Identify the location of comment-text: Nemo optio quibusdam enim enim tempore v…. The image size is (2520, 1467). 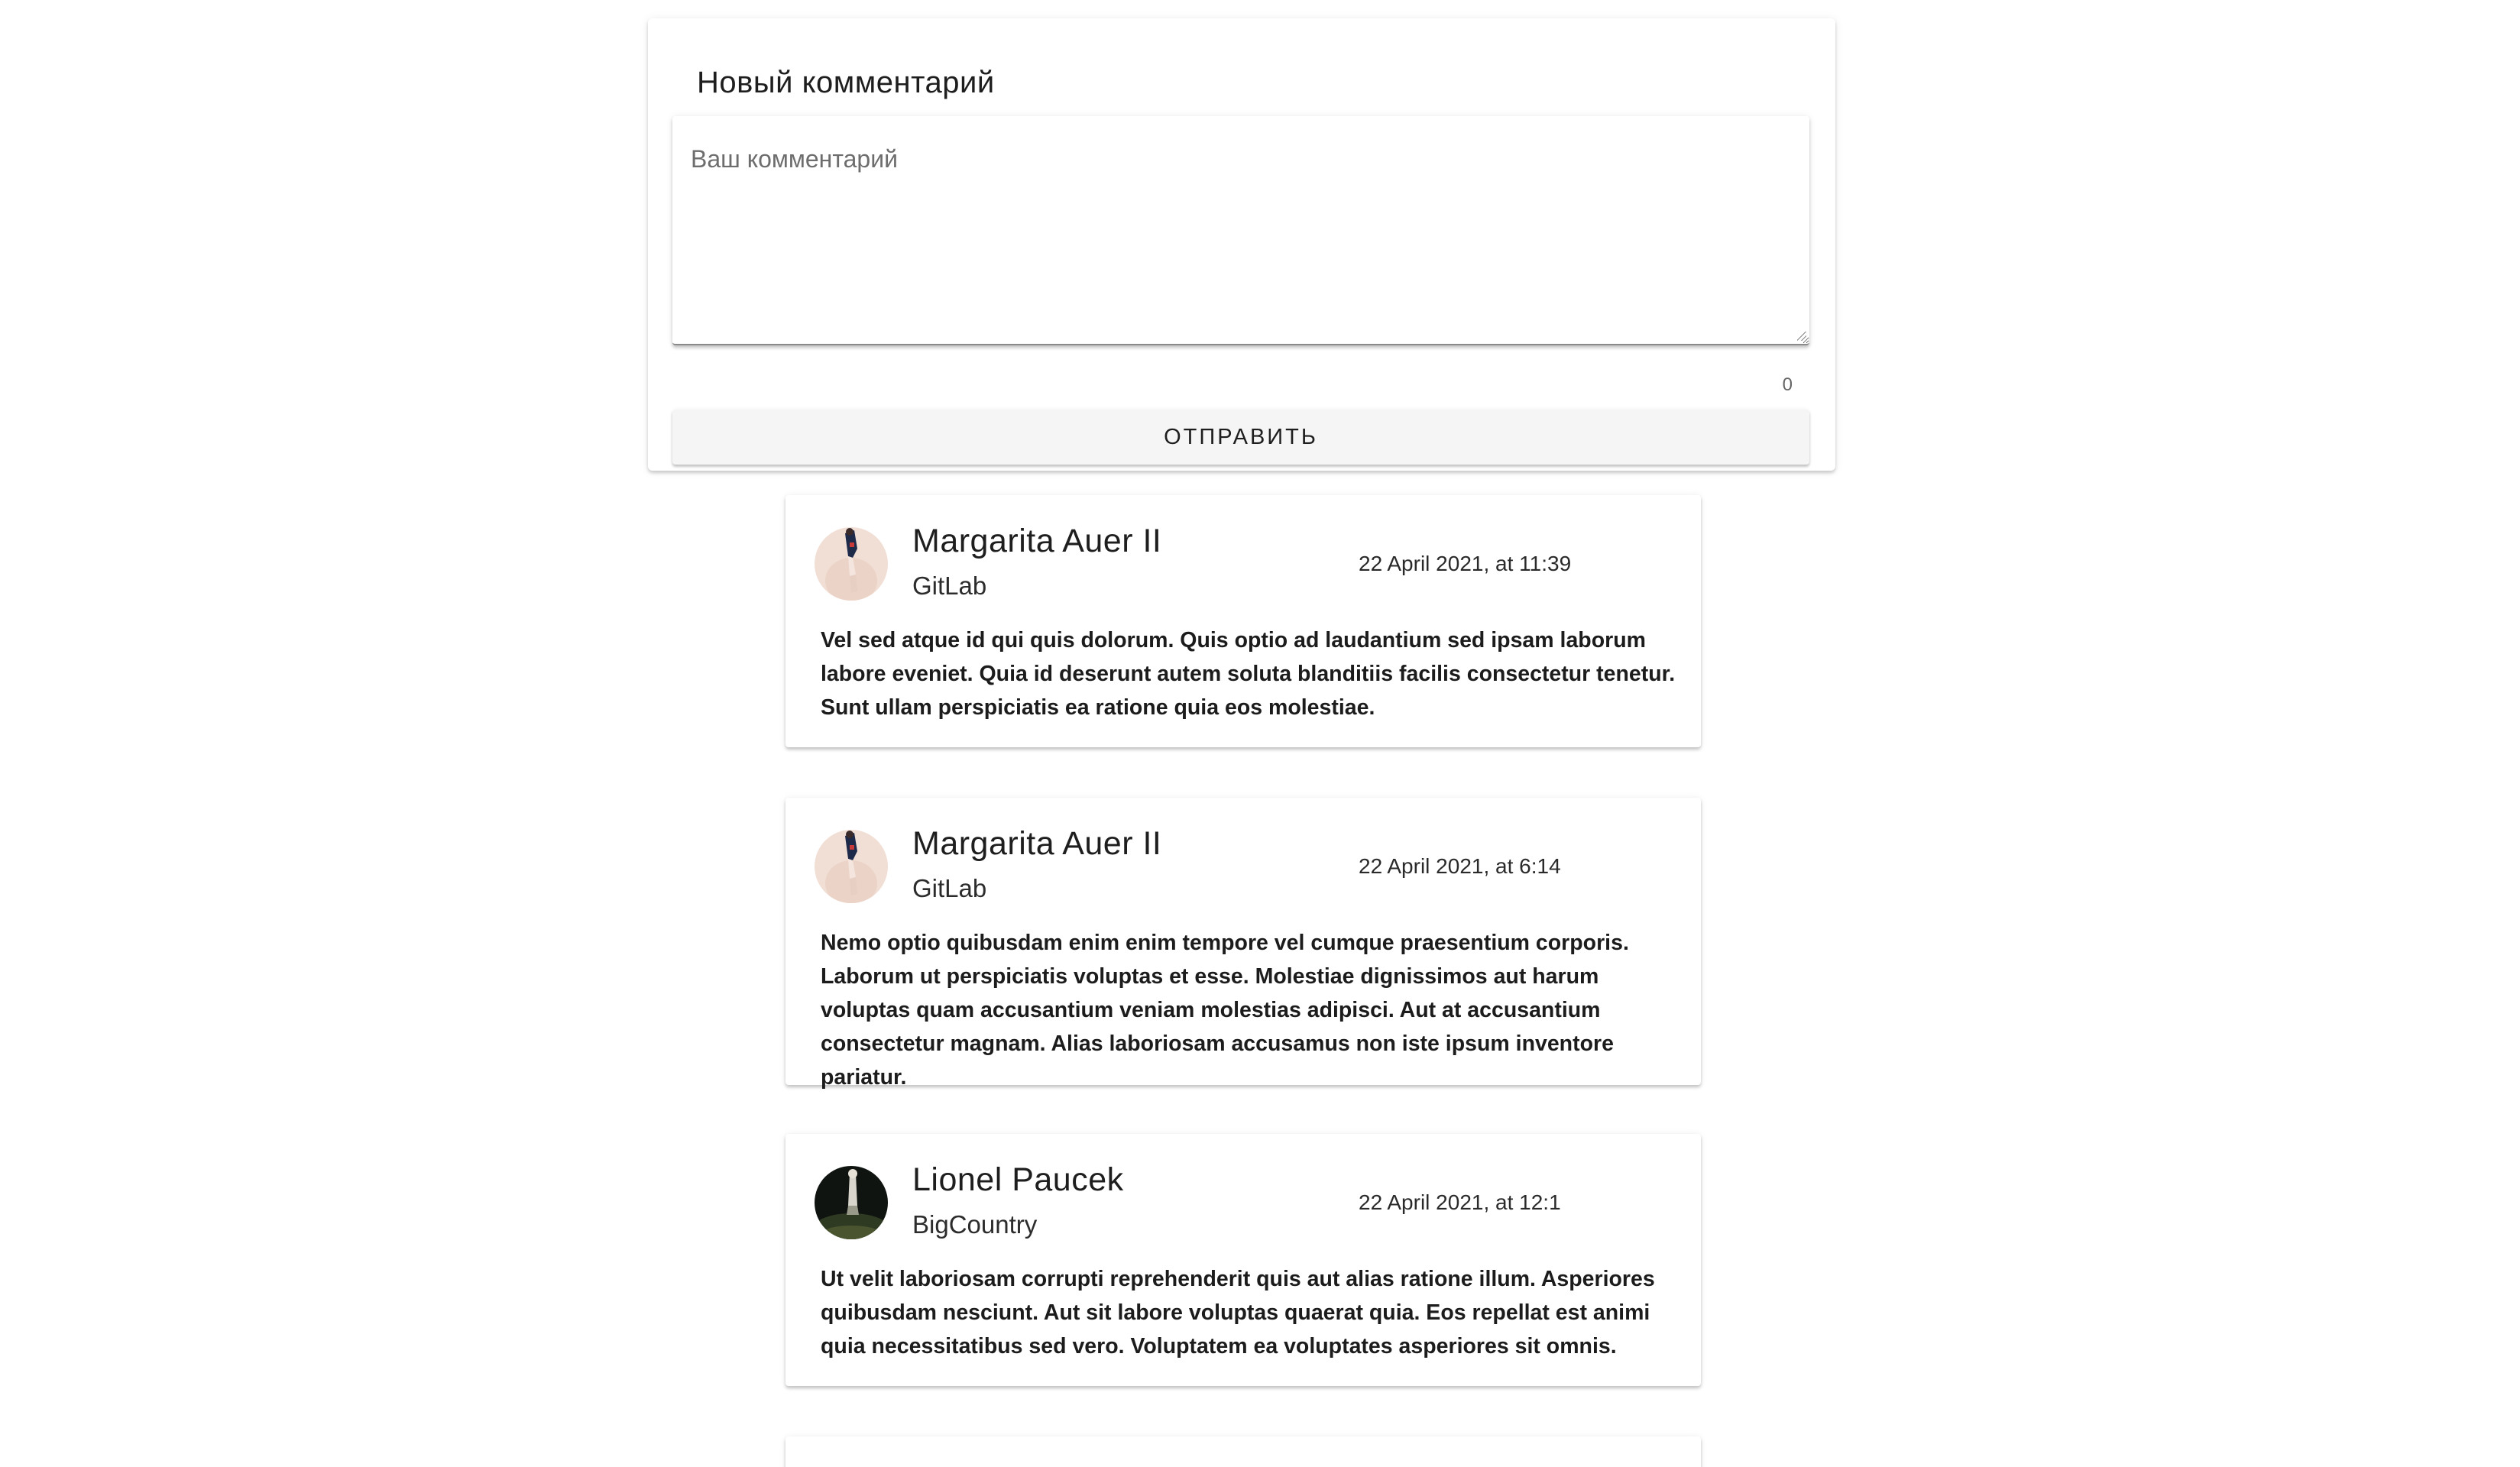
(1225, 1010).